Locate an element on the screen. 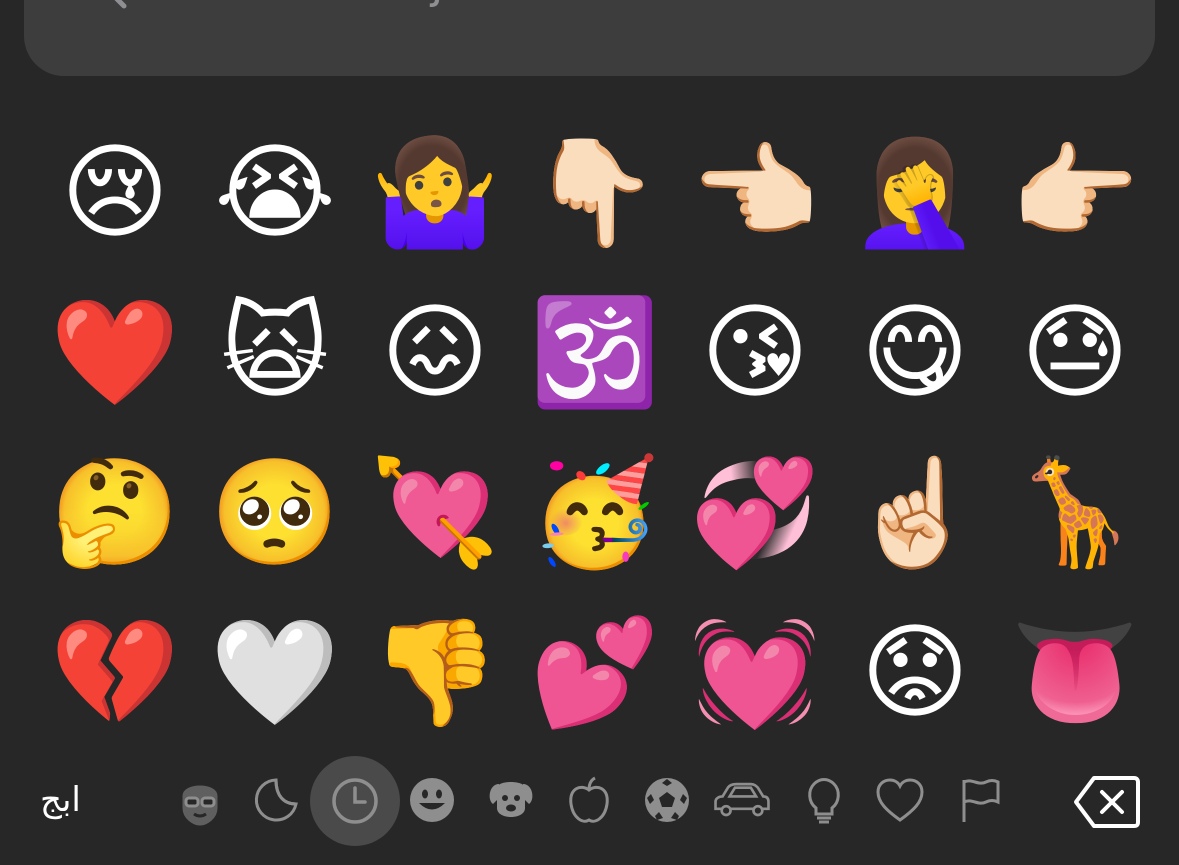 The image size is (1179, 865). emoji-pleading-face: 🥺 is located at coordinates (275, 512).